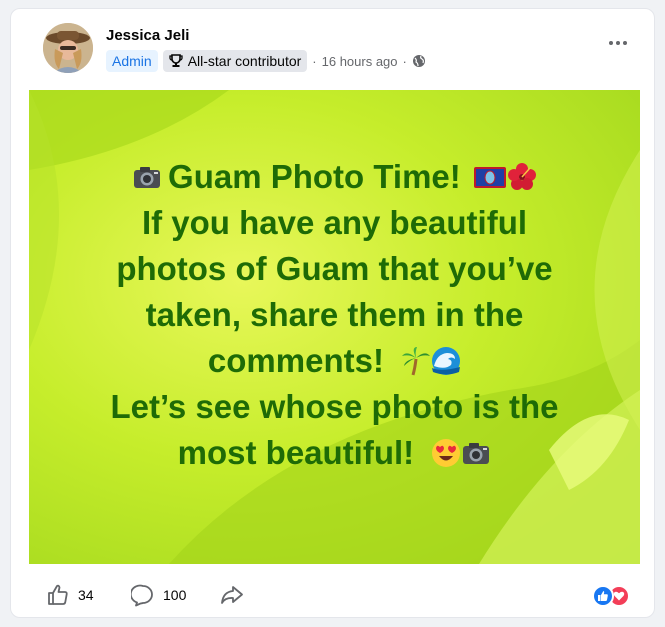 The image size is (665, 627). I want to click on admin-badge: Admin, so click(132, 61).